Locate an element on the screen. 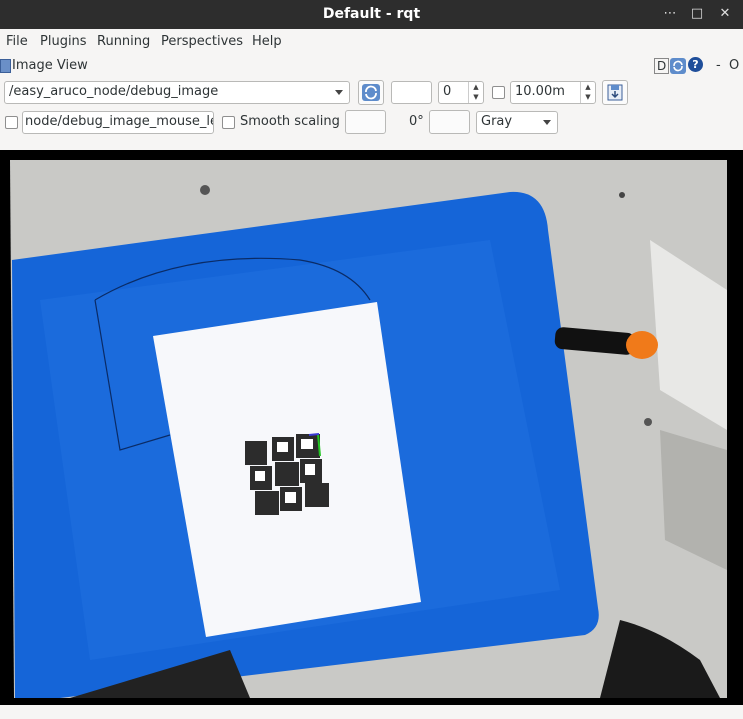 The width and height of the screenshot is (743, 719). refresh-topics-button is located at coordinates (371, 92).